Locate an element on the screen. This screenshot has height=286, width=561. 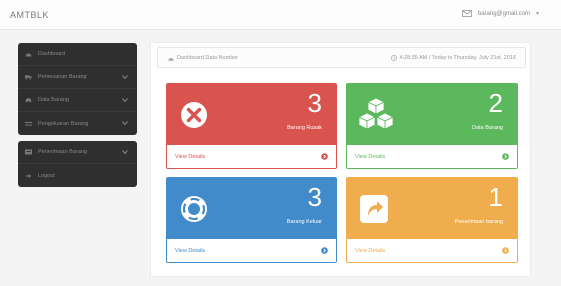
sidebar-item-pemesanan-barang: Pemesanan Barang is located at coordinates (77, 77).